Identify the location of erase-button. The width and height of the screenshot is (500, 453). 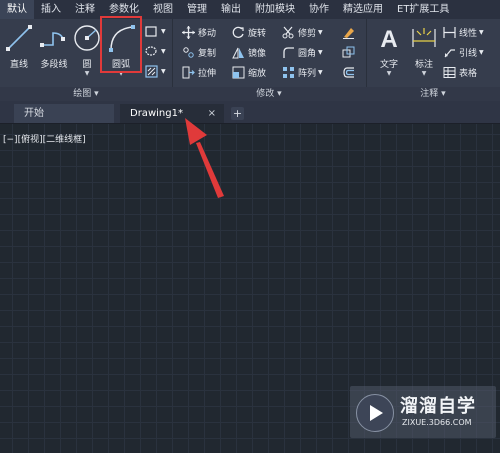
(350, 32).